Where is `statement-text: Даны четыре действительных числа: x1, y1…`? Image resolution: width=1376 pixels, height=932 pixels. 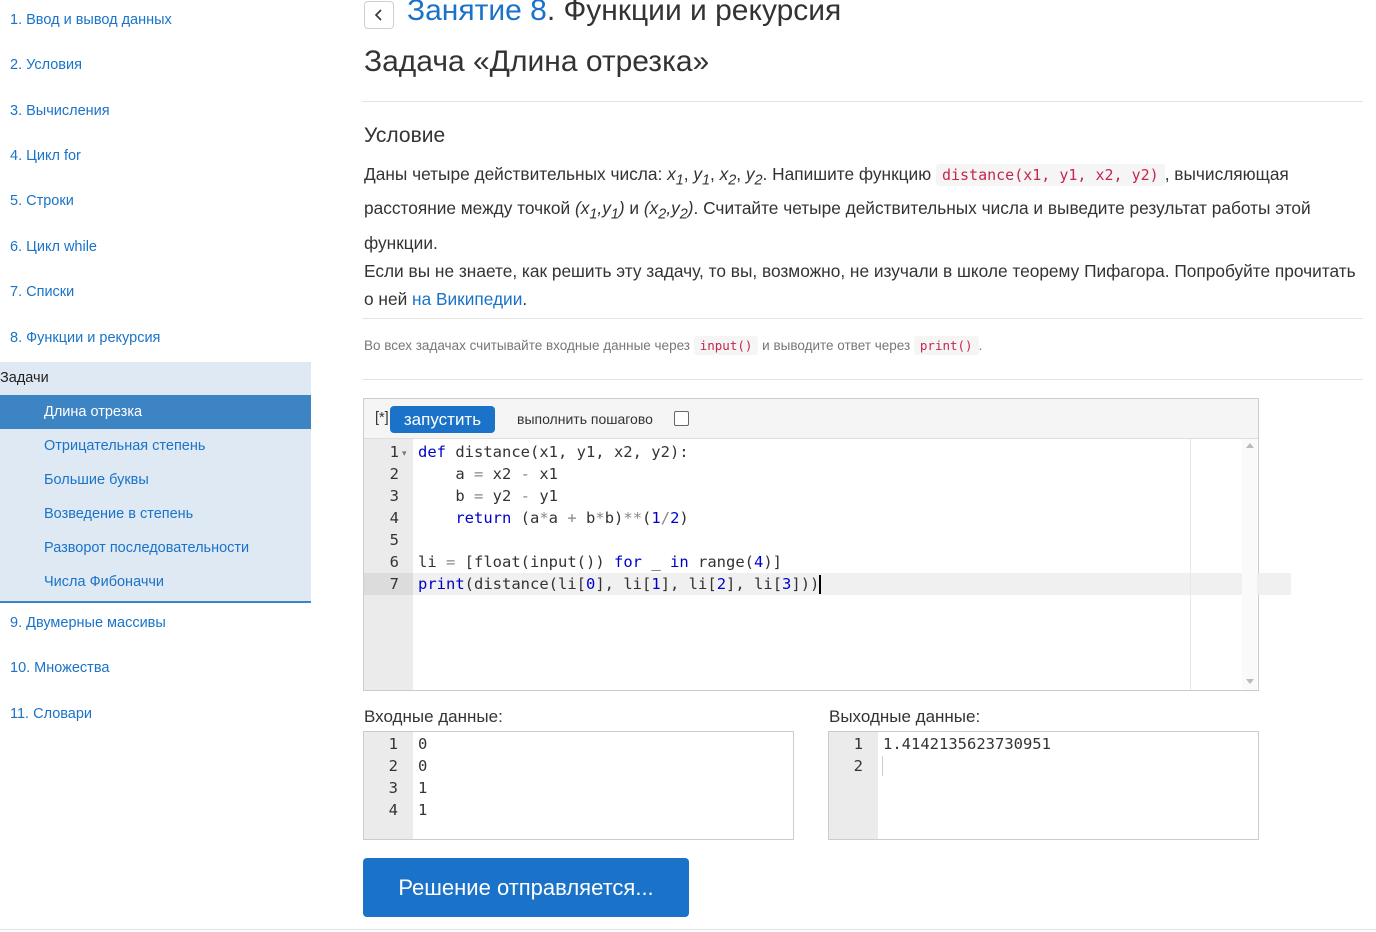 statement-text: Даны четыре действительных числа: x1, y1… is located at coordinates (860, 236).